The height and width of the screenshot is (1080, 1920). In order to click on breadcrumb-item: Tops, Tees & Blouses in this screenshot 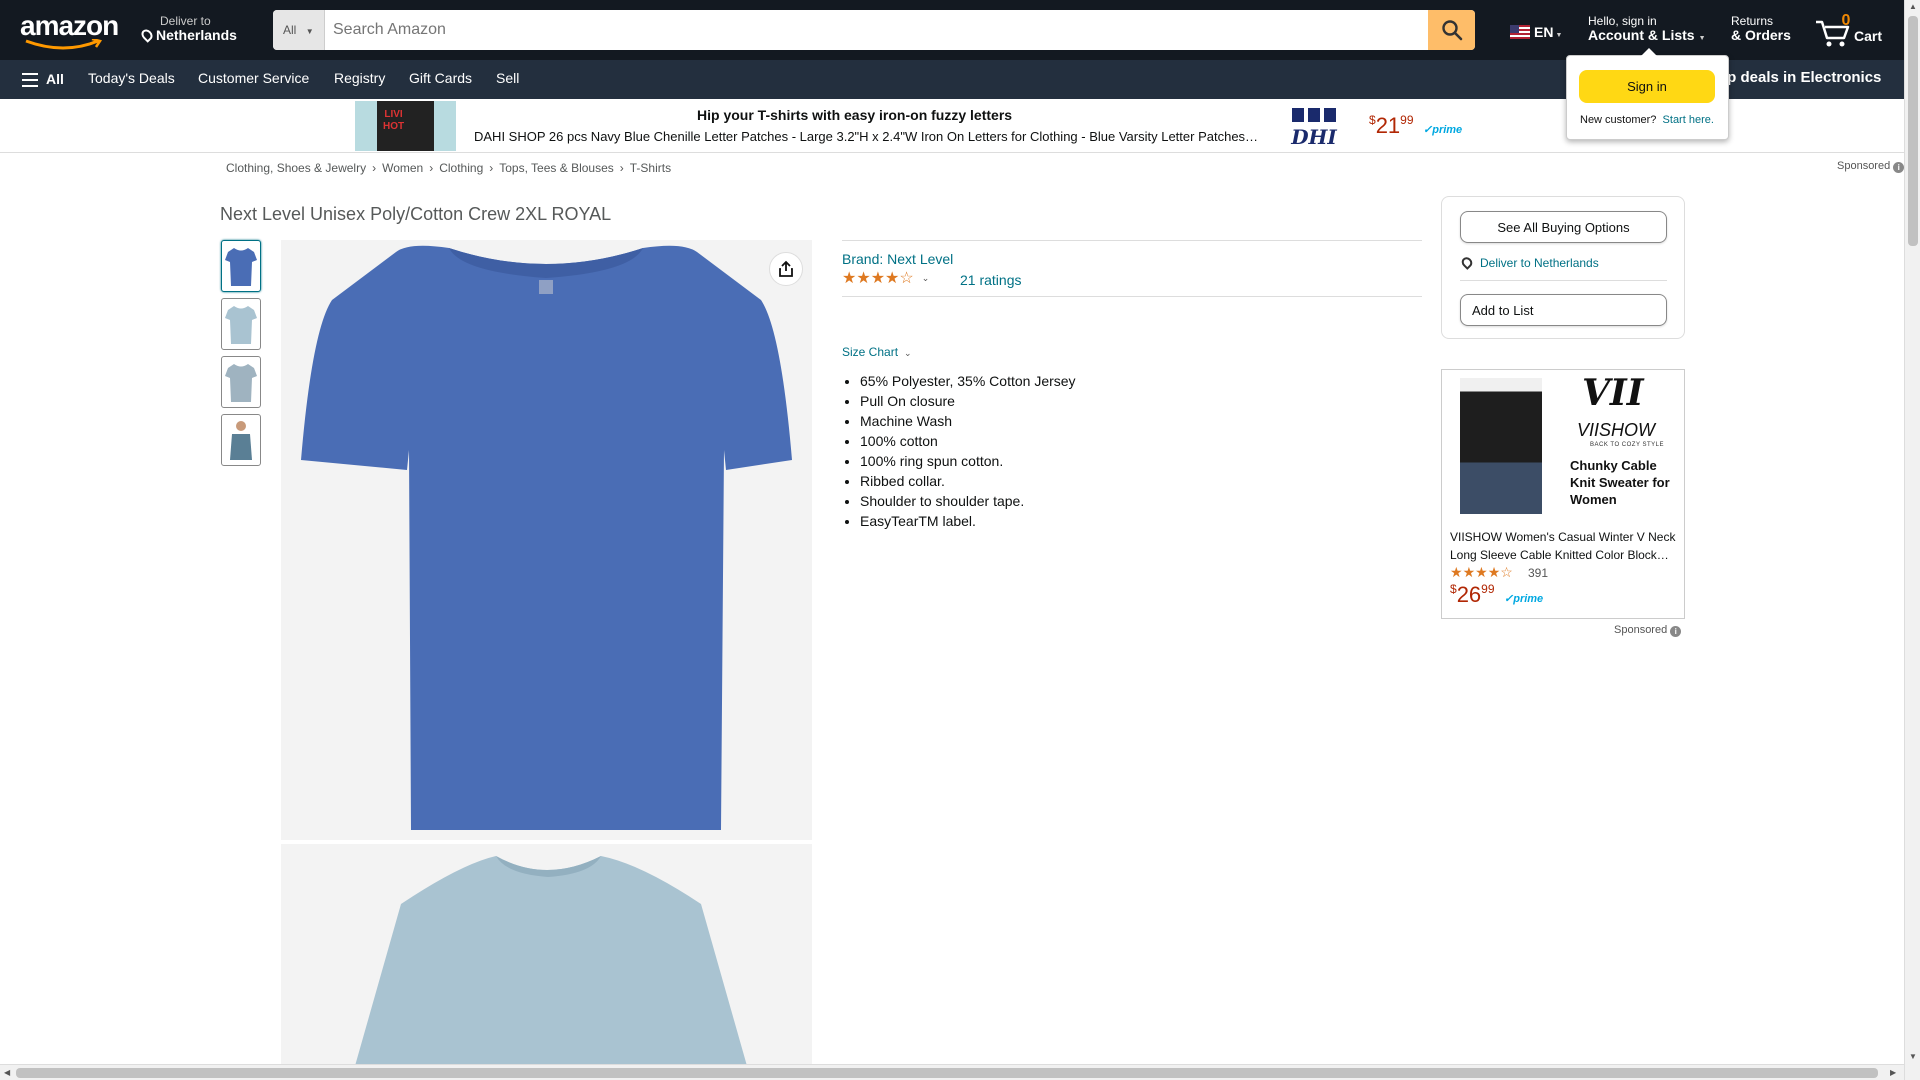, I will do `click(556, 168)`.